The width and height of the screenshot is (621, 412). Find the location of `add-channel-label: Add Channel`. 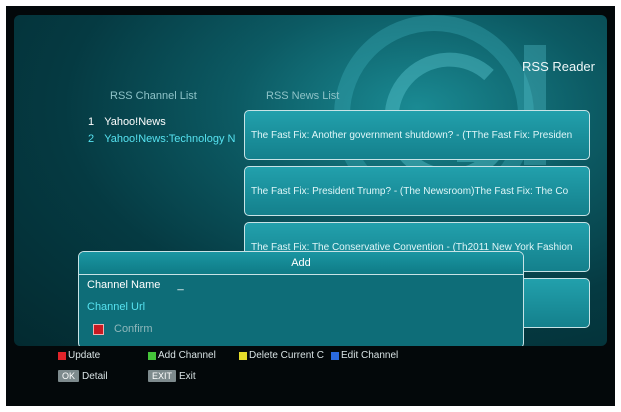

add-channel-label: Add Channel is located at coordinates (187, 355).